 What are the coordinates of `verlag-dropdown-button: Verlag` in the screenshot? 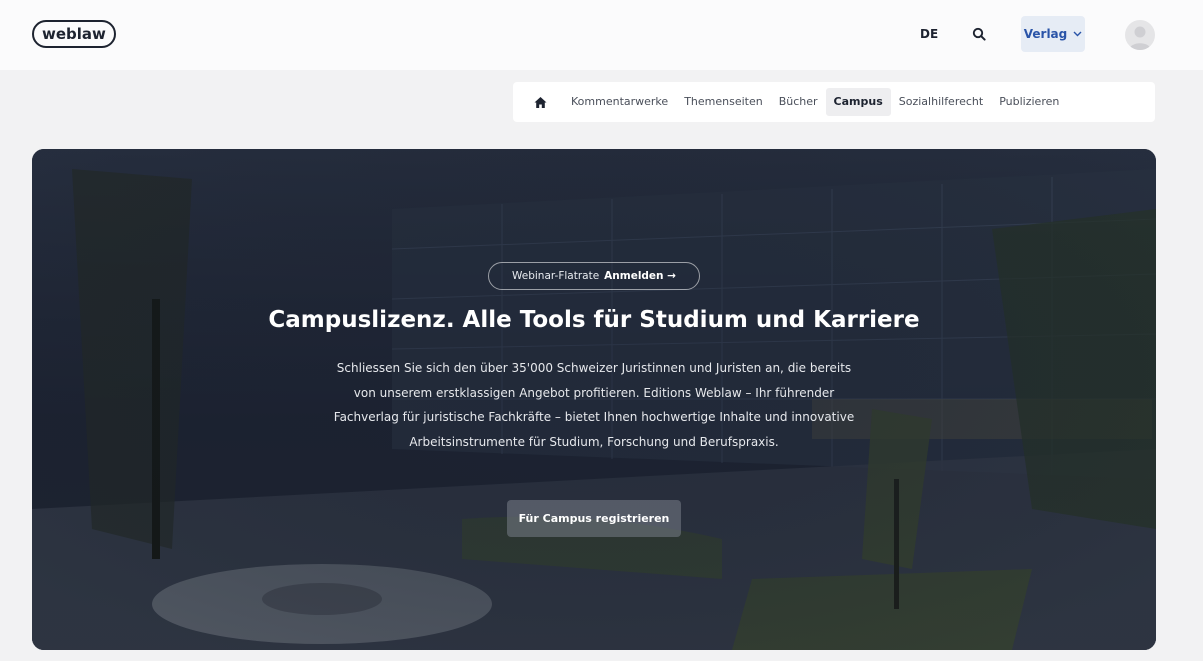 It's located at (1053, 34).